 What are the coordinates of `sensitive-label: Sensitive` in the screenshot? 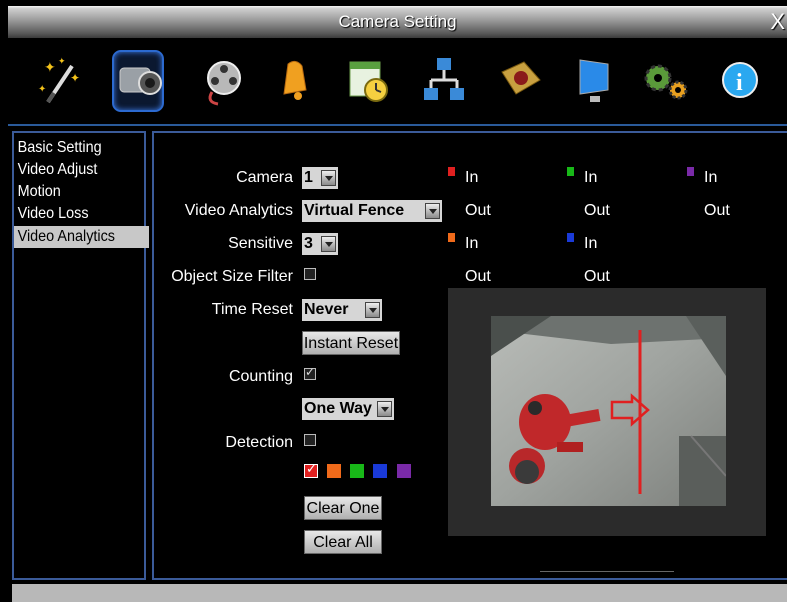 It's located at (260, 243).